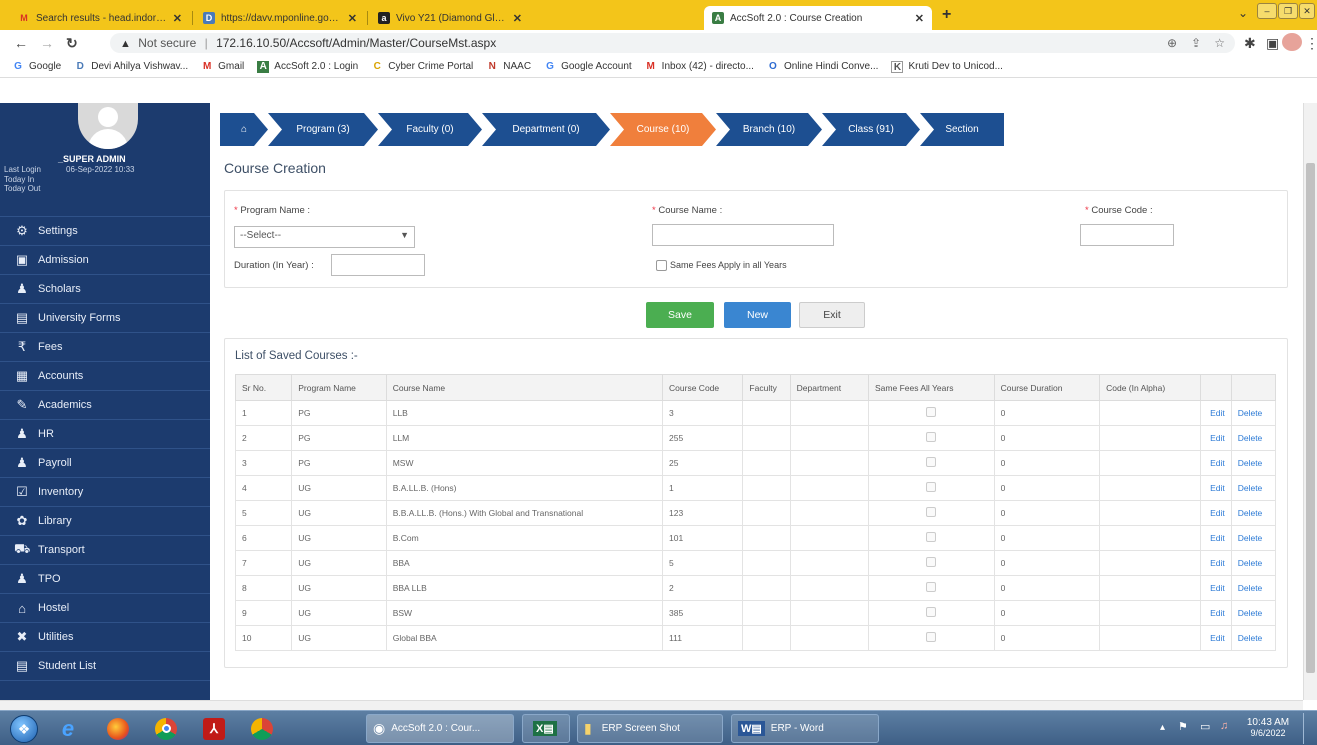 The image size is (1317, 745). I want to click on step-department: Department (0), so click(546, 129).